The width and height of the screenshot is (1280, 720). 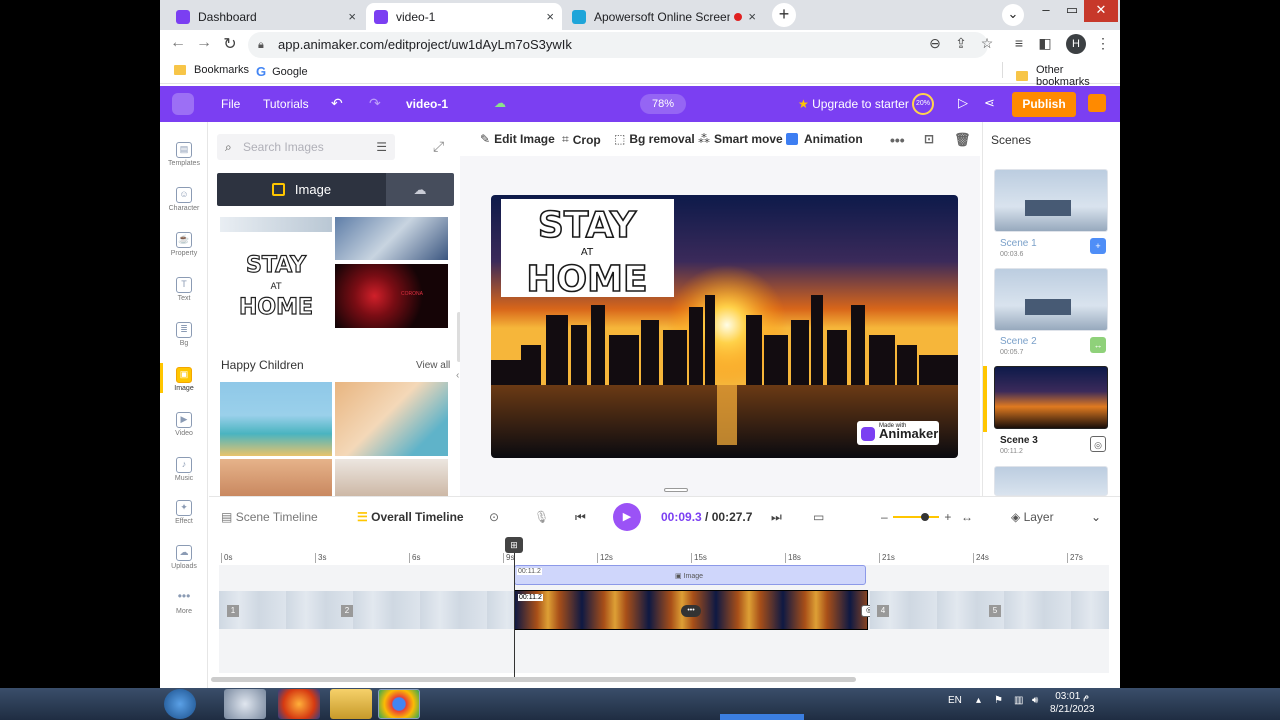 I want to click on rail-item-character: ☺ Character, so click(x=184, y=199).